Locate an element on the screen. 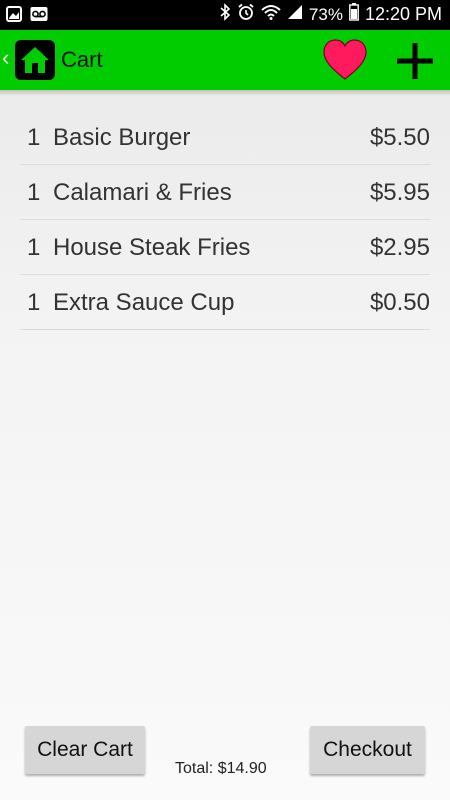 The width and height of the screenshot is (450, 800). heart-icon is located at coordinates (345, 59).